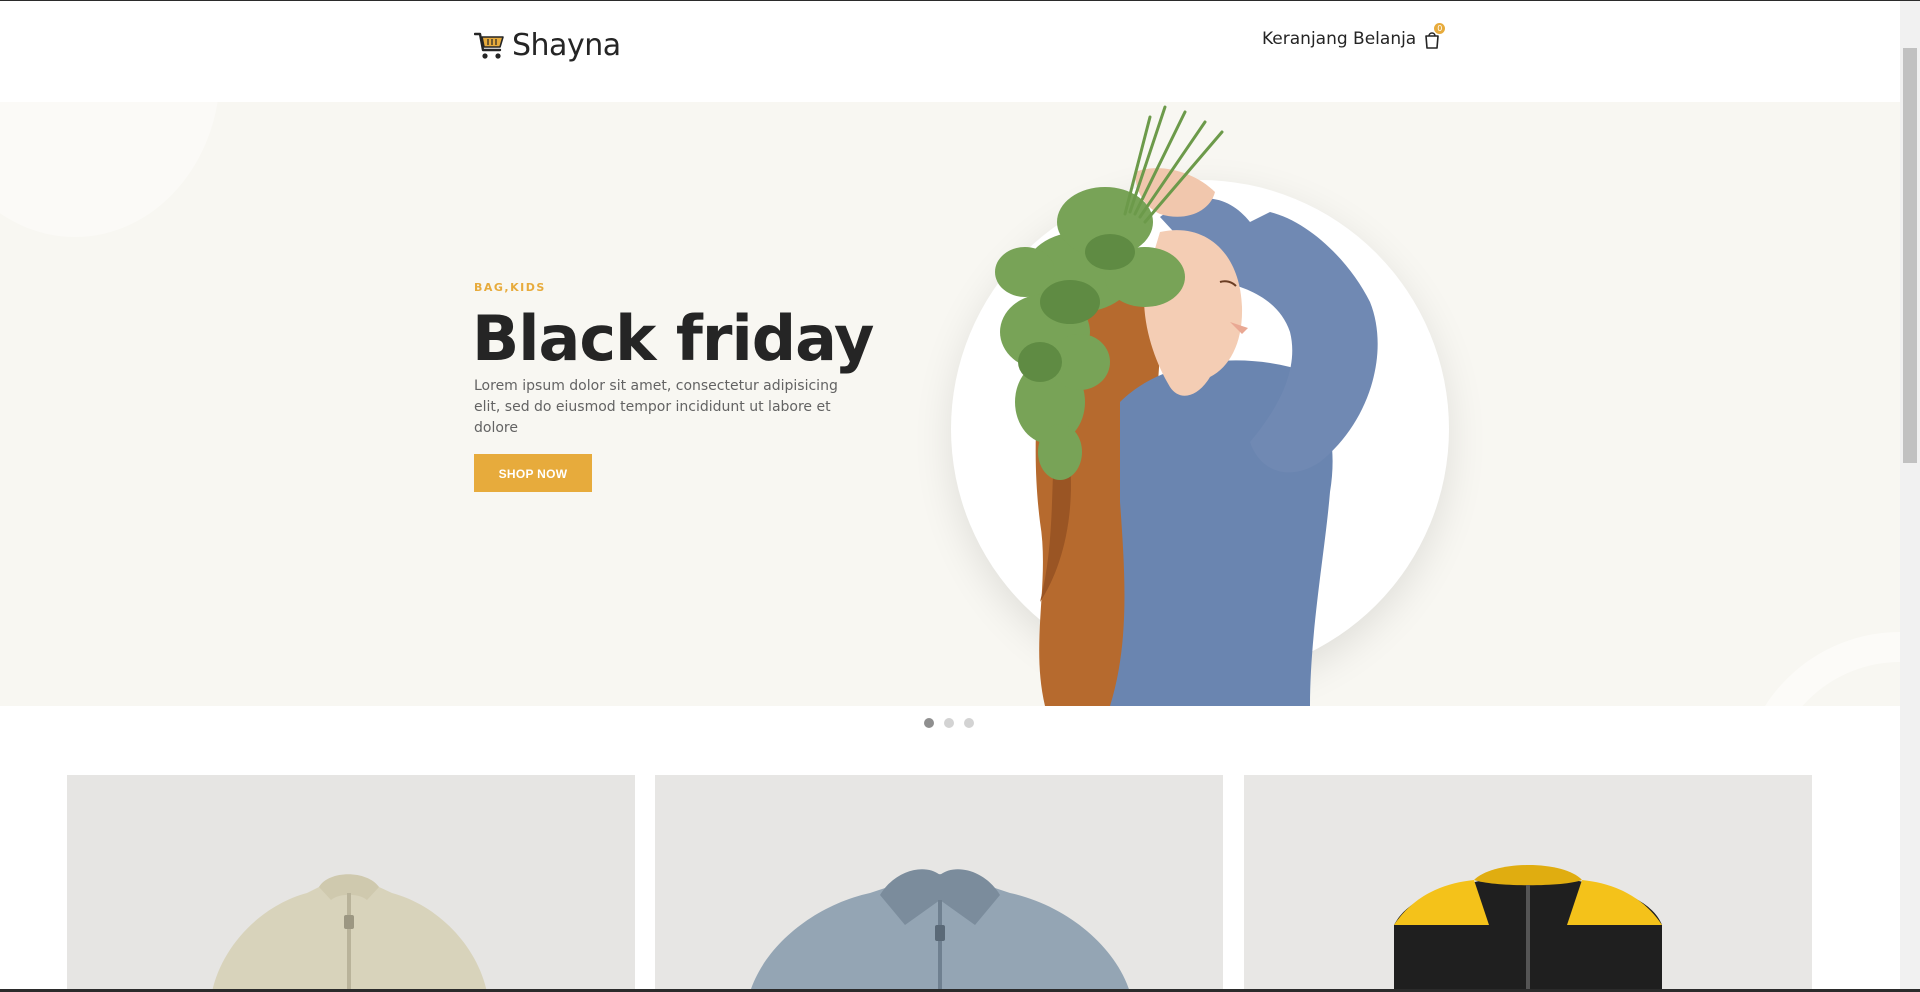 The width and height of the screenshot is (1920, 992). What do you see at coordinates (510, 287) in the screenshot?
I see `hero-category: BAG,KIDS` at bounding box center [510, 287].